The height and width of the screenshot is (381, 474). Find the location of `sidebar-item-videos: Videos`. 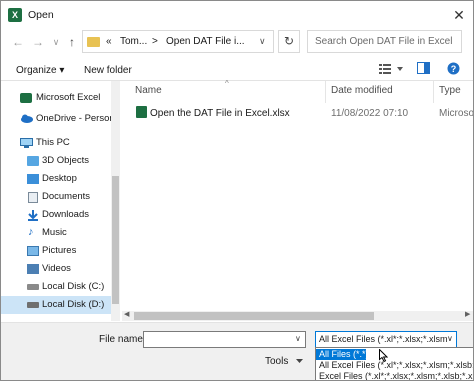

sidebar-item-videos: Videos is located at coordinates (56, 269).